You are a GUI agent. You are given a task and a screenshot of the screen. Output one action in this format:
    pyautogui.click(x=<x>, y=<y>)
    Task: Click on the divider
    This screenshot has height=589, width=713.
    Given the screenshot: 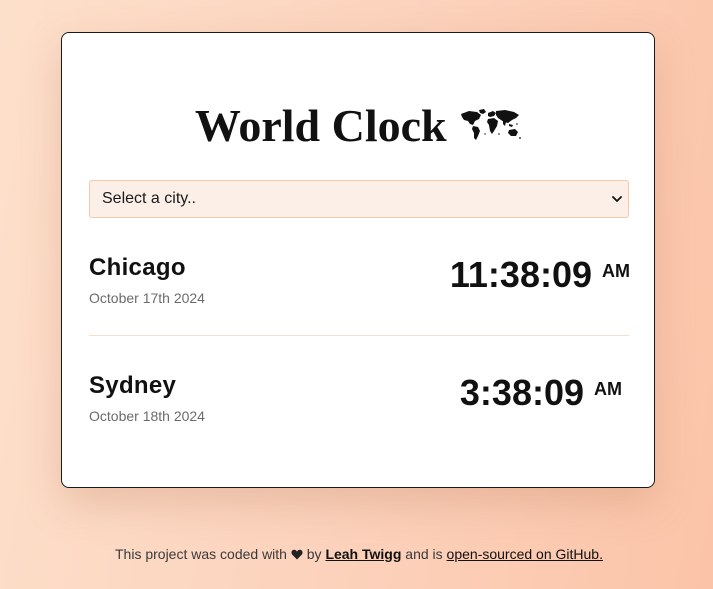 What is the action you would take?
    pyautogui.click(x=359, y=335)
    